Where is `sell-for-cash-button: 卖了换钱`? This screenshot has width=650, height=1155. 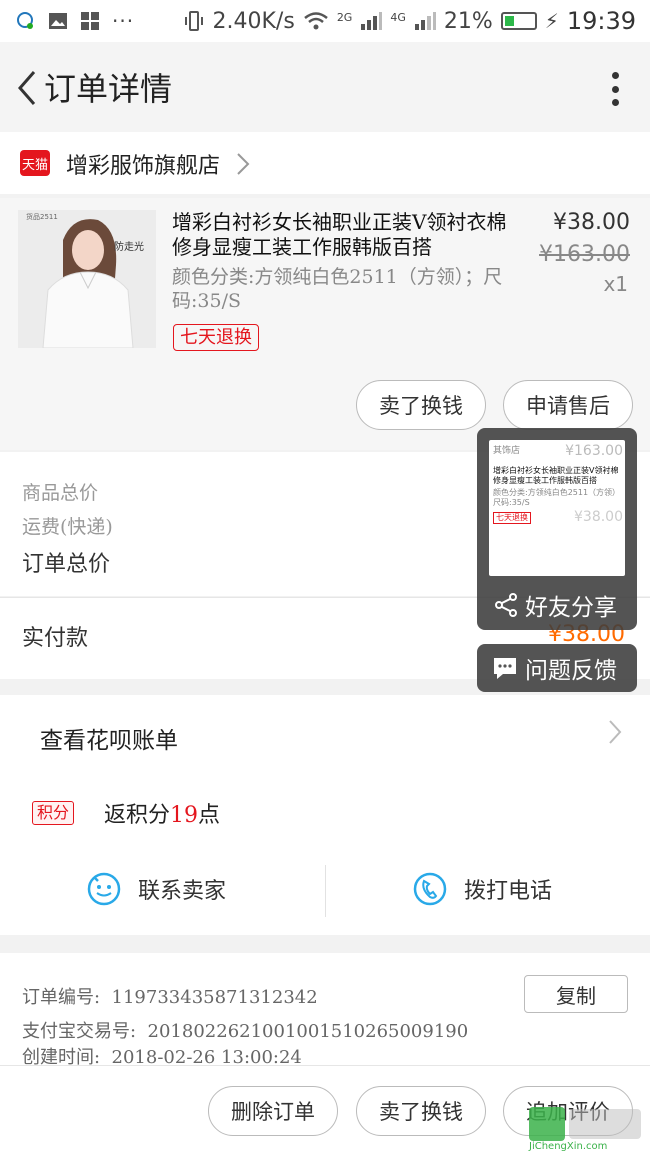
sell-for-cash-button: 卖了换钱 is located at coordinates (421, 405).